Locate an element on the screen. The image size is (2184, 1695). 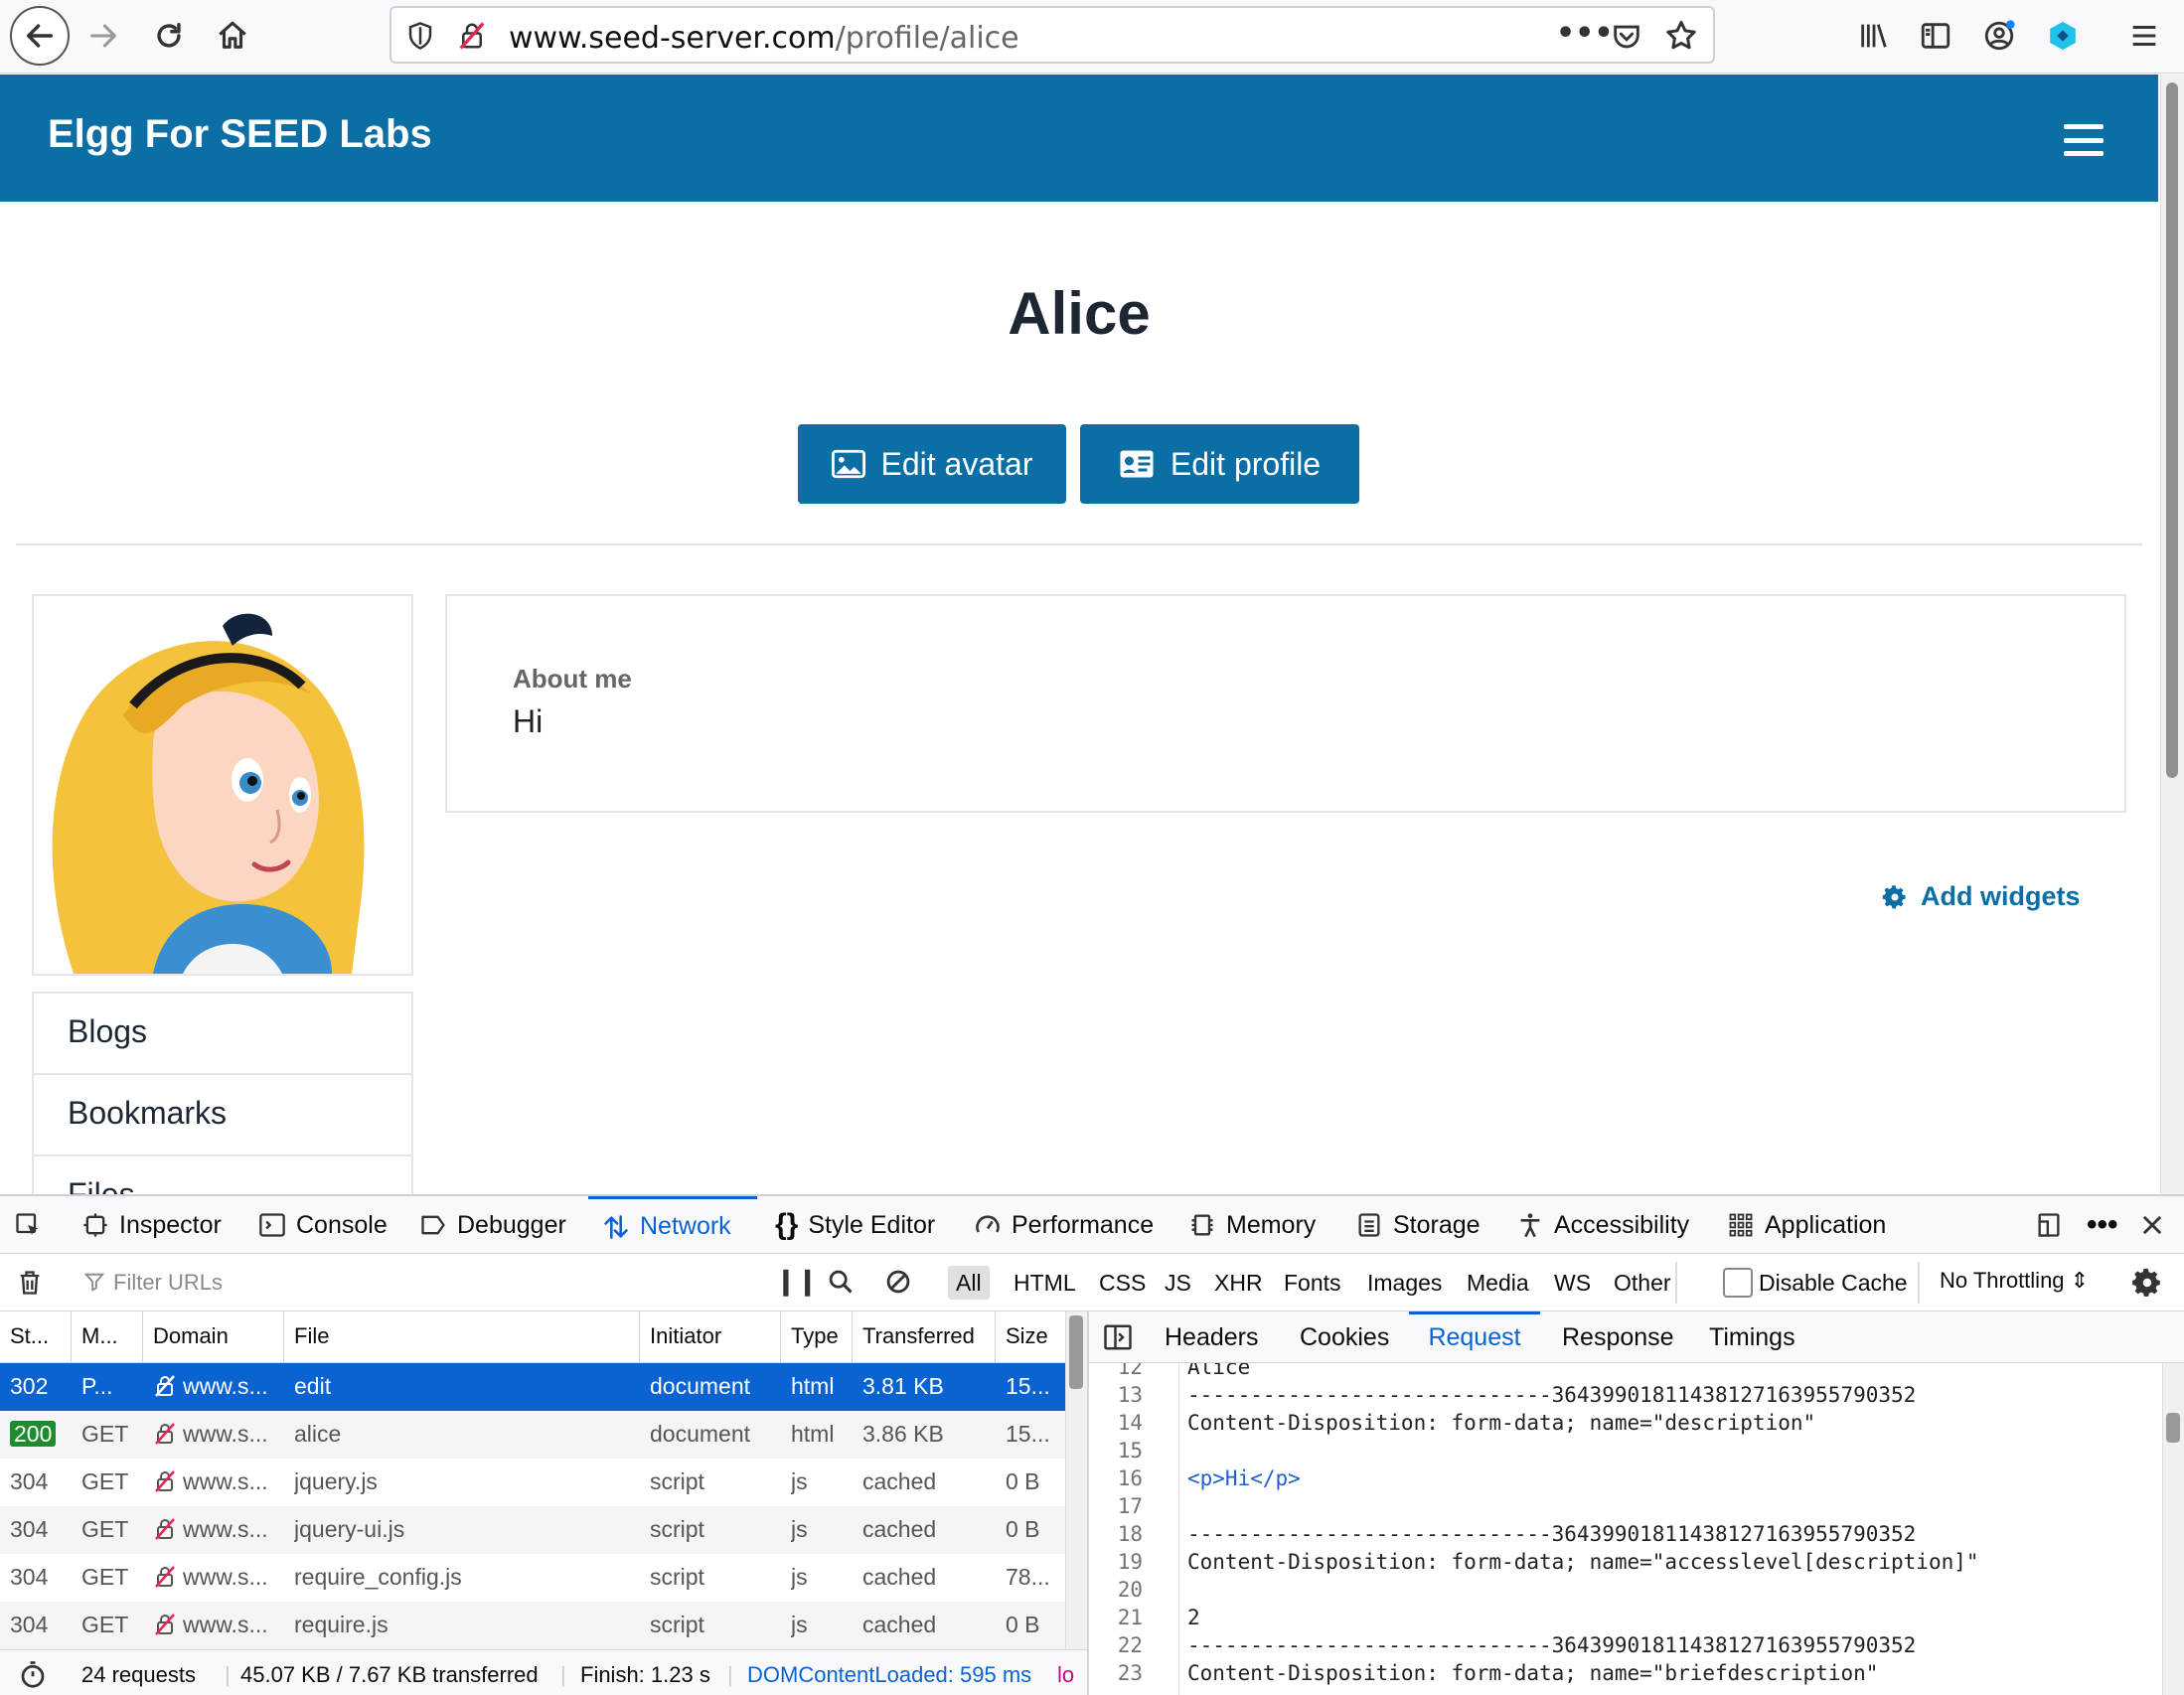
url-bar: www.seed-server.com/profile/alice ••• is located at coordinates (1052, 35).